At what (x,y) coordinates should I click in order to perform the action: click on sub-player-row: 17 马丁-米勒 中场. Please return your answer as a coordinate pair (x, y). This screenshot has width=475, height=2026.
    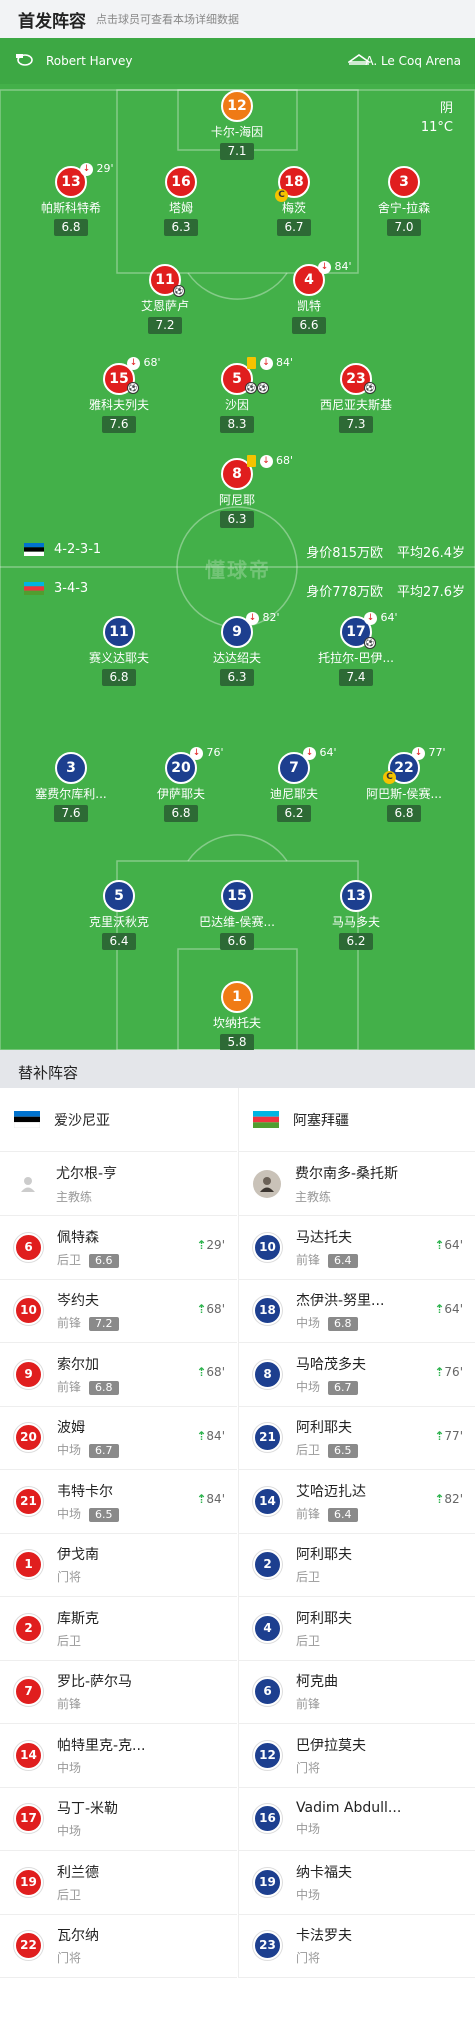
    Looking at the image, I should click on (118, 1819).